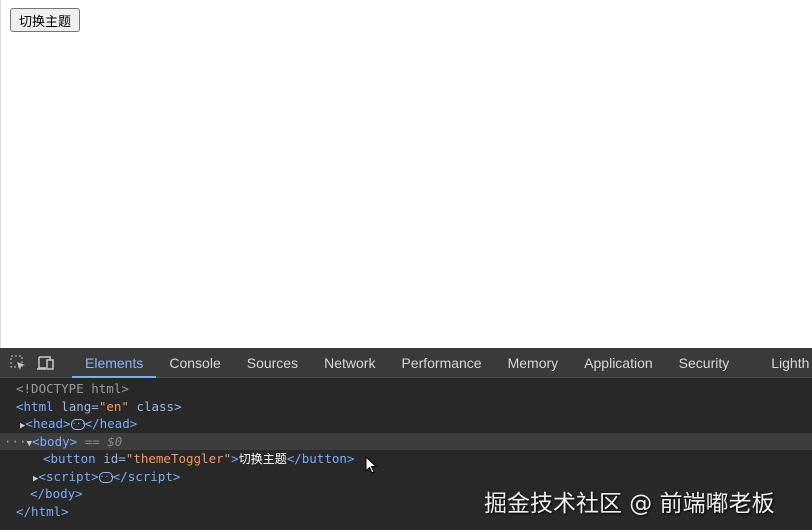 Image resolution: width=812 pixels, height=530 pixels. I want to click on head-close-tag: </head>, so click(111, 423).